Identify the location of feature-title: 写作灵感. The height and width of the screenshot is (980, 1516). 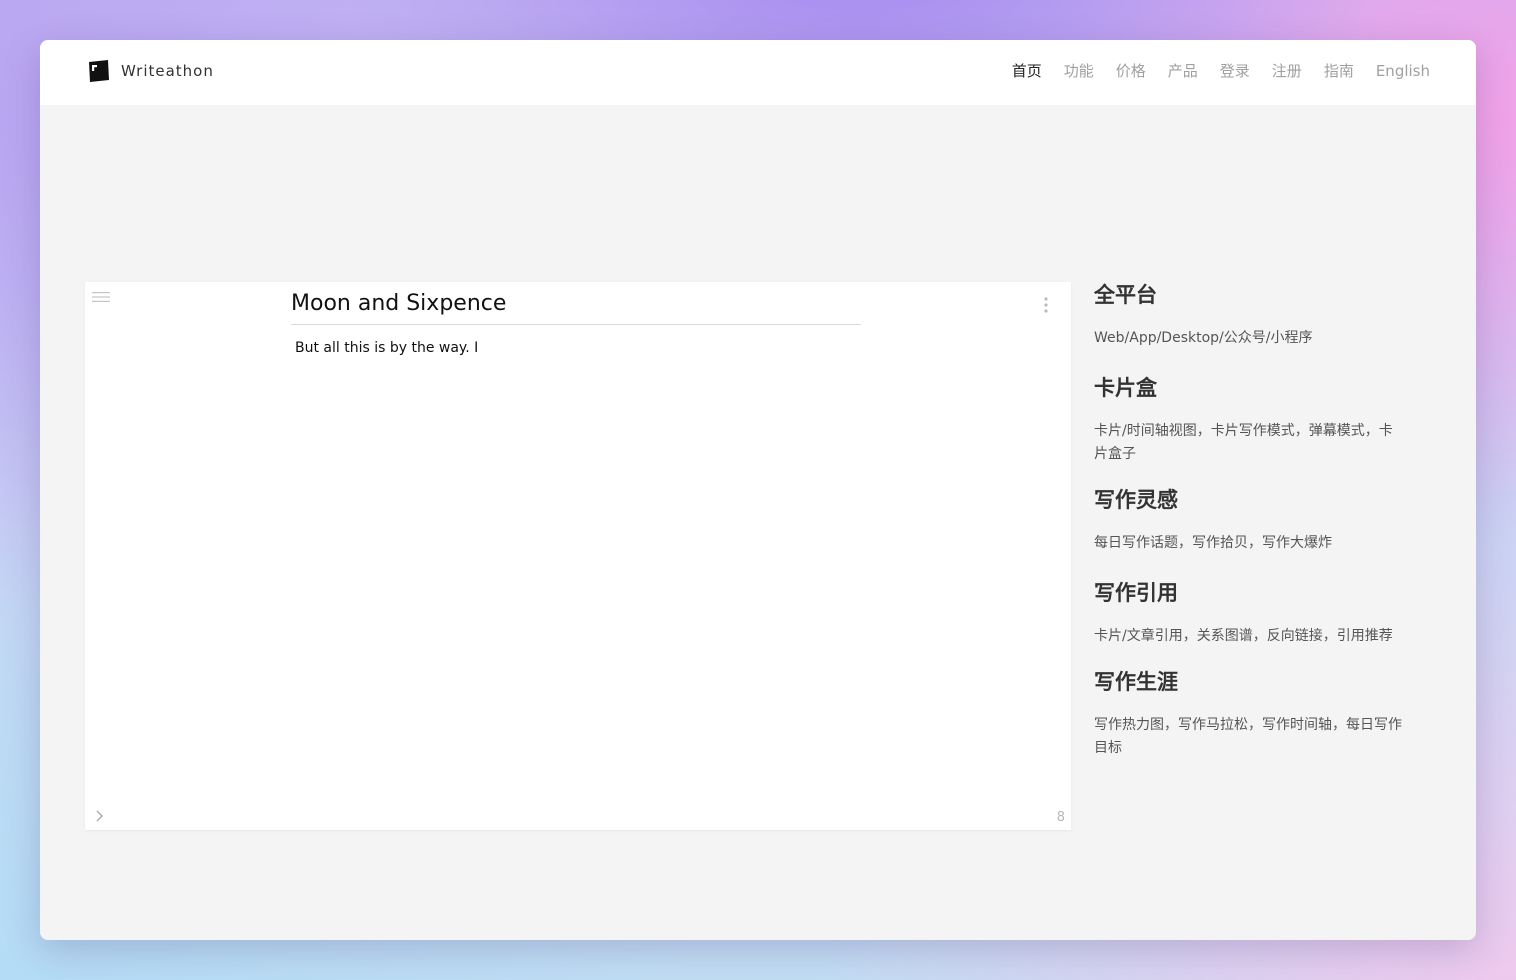
(1136, 500).